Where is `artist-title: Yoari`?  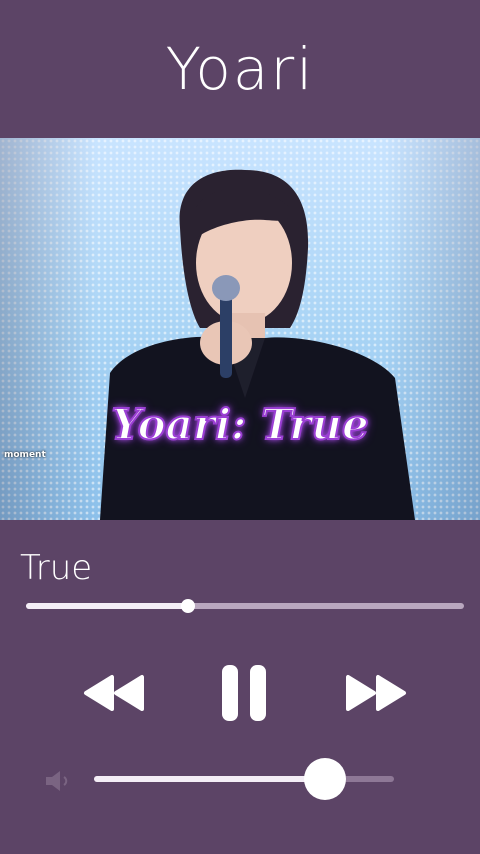 artist-title: Yoari is located at coordinates (240, 69).